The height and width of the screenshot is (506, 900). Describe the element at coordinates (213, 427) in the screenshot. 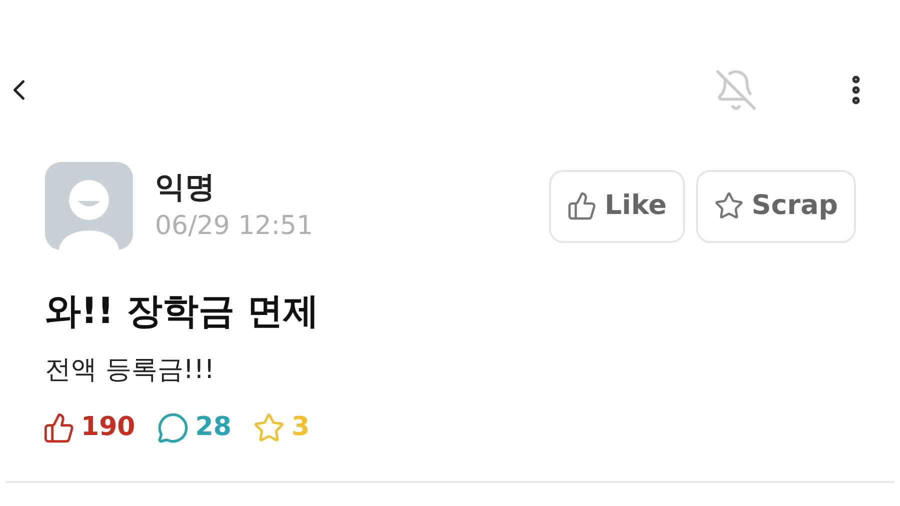

I see `comment-count: 28` at that location.